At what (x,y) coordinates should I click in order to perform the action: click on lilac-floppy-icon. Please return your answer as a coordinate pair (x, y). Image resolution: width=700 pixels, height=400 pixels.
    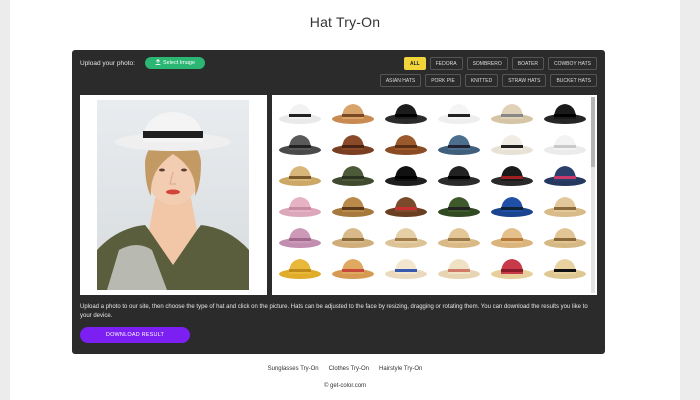
    Looking at the image, I should click on (300, 237).